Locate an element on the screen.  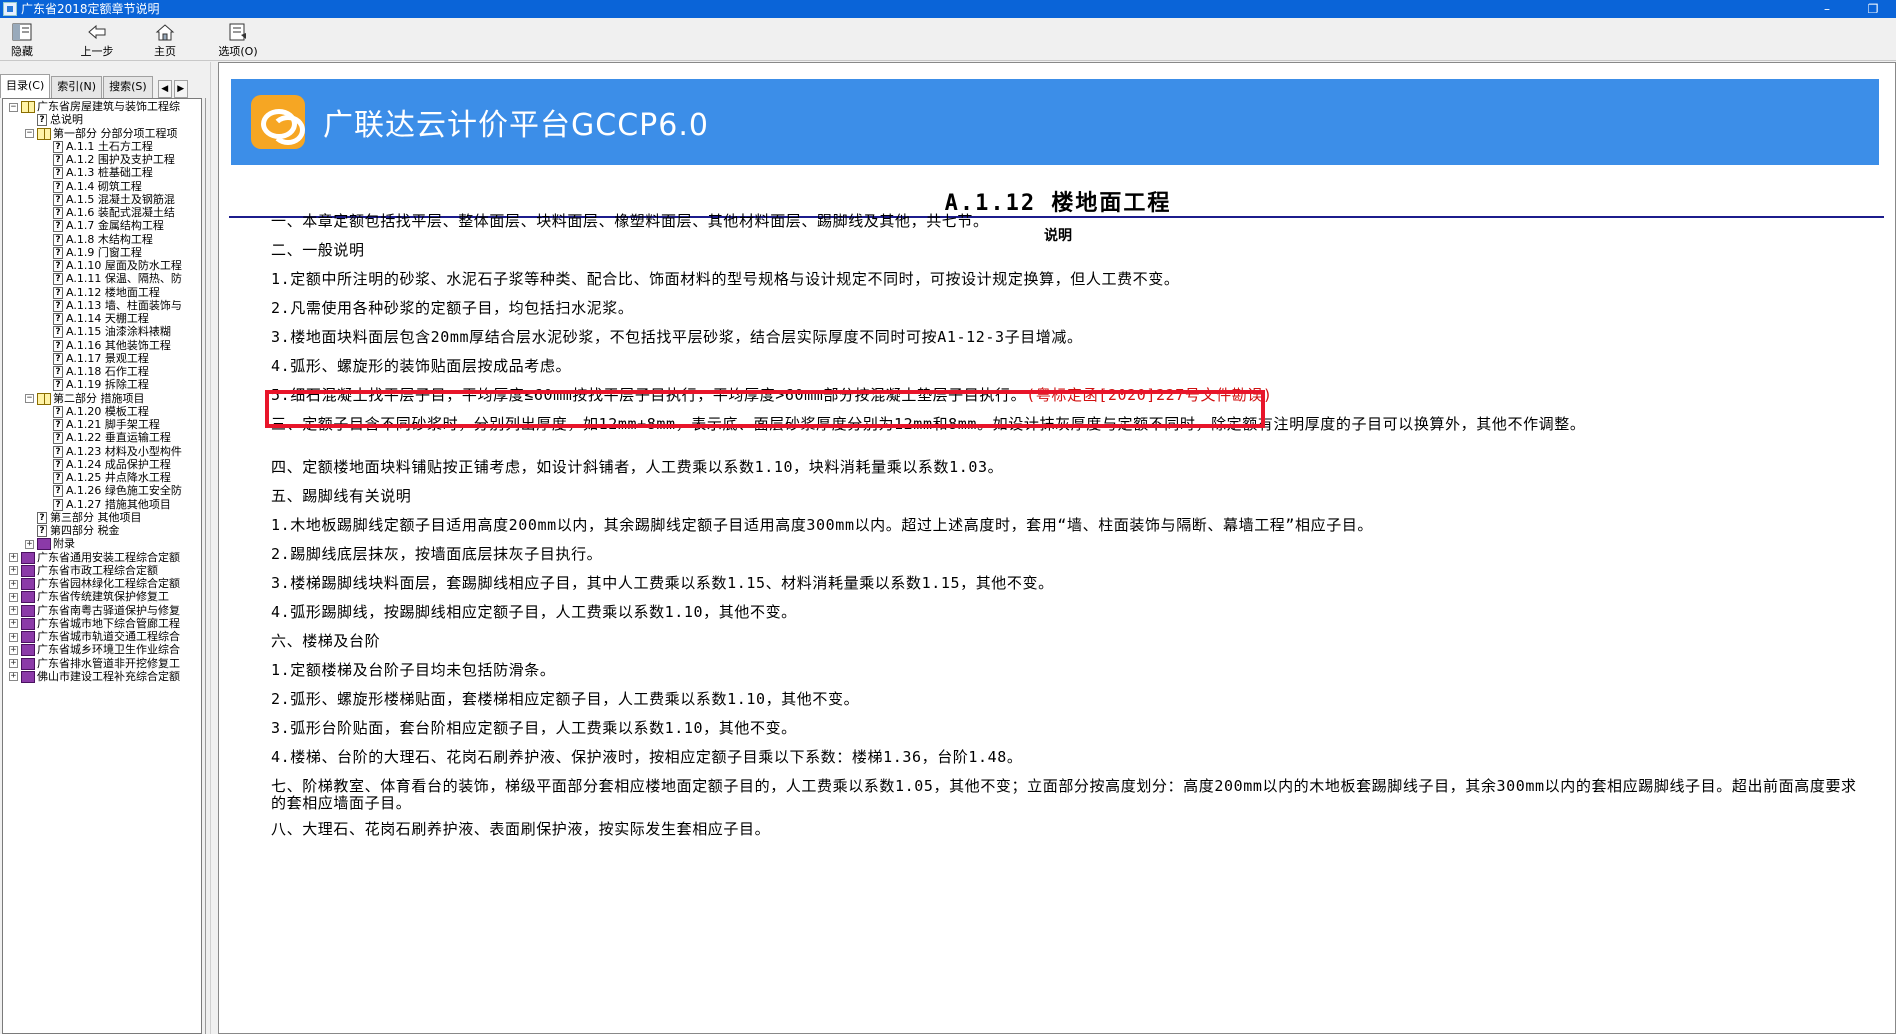
home-icon is located at coordinates (165, 32).